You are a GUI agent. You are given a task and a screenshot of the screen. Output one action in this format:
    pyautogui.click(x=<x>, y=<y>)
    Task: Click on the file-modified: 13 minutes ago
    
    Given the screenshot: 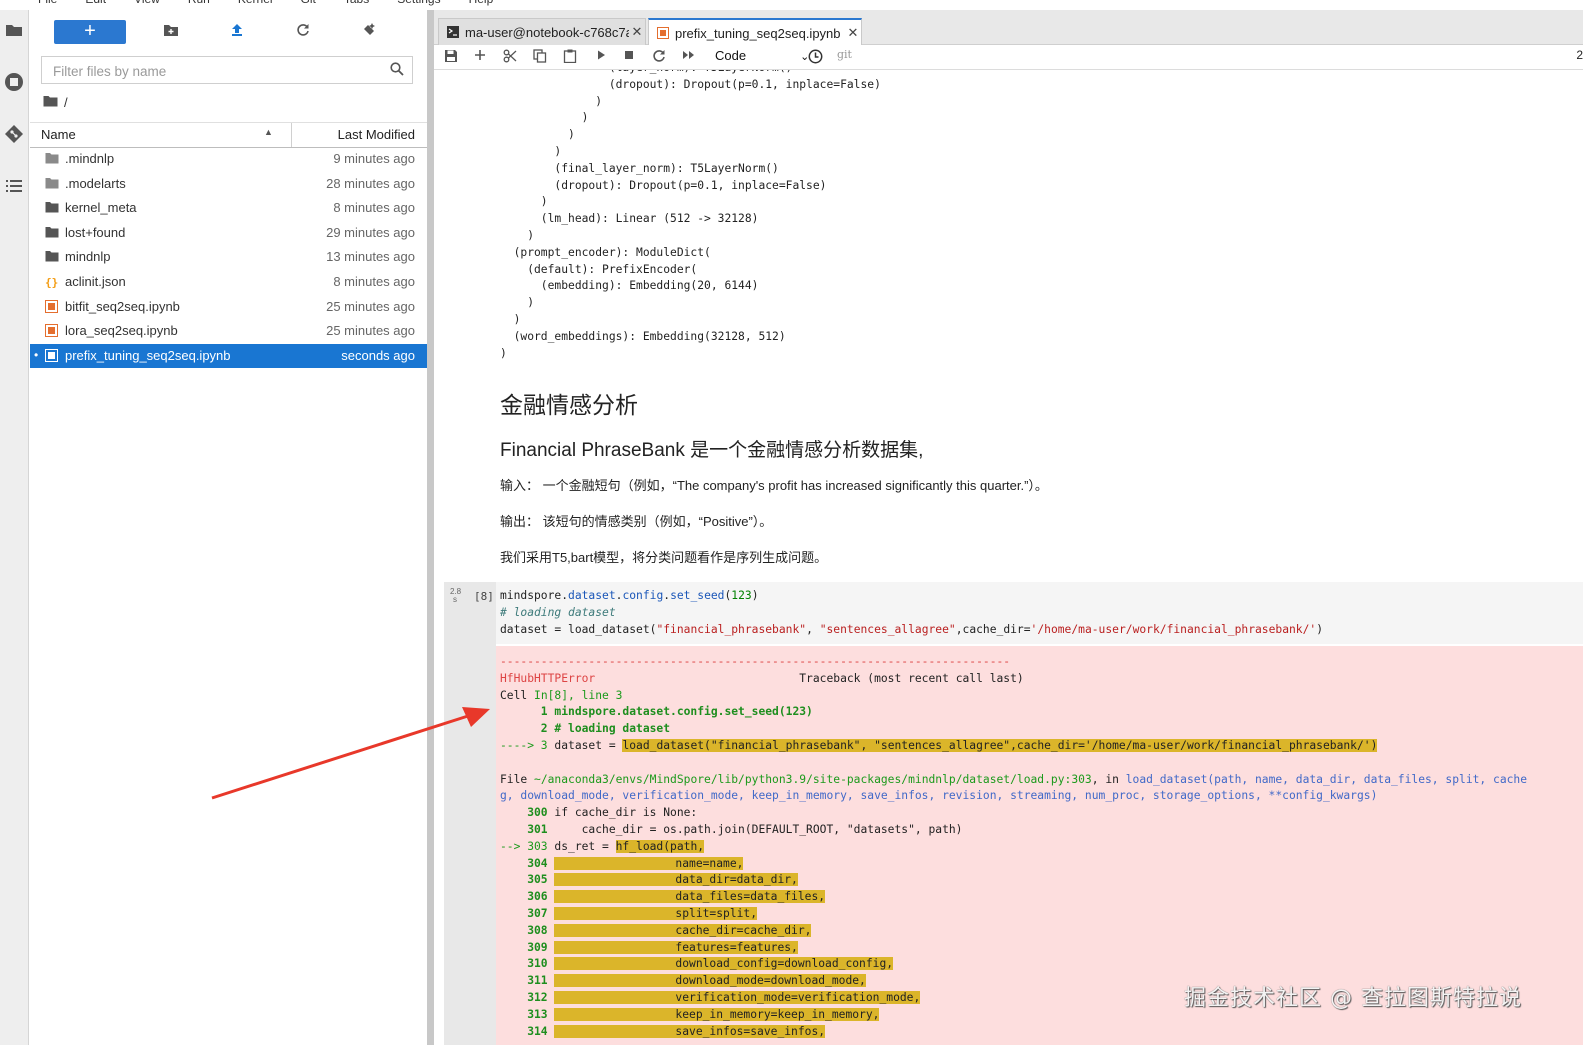 What is the action you would take?
    pyautogui.click(x=370, y=257)
    